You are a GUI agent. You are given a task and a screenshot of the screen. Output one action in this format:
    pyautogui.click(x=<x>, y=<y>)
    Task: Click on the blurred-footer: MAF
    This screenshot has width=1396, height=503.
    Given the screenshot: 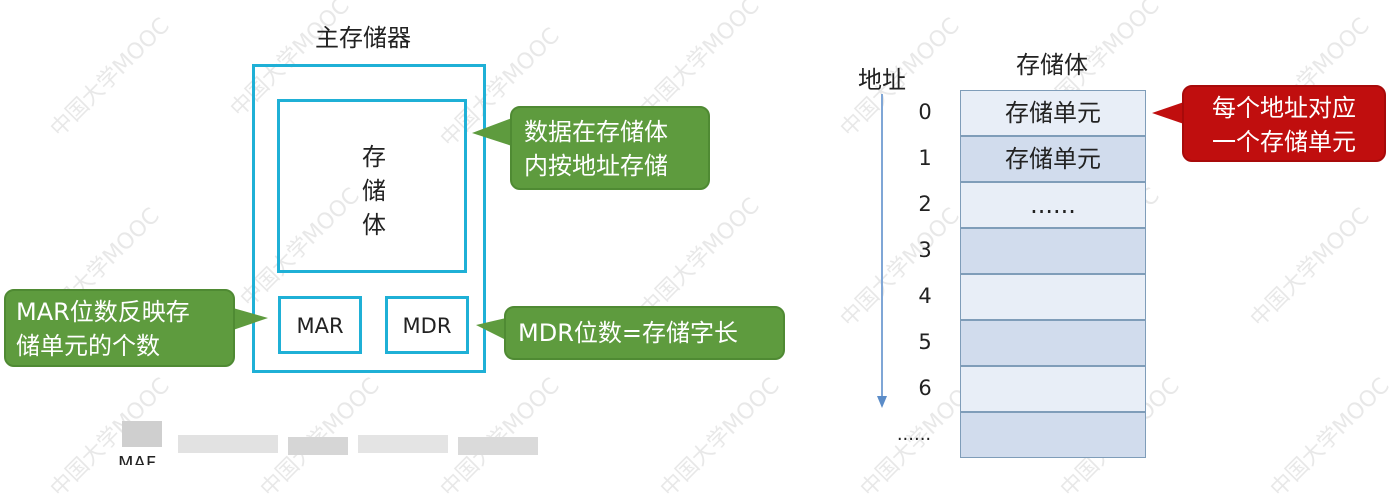 What is the action you would take?
    pyautogui.click(x=328, y=442)
    